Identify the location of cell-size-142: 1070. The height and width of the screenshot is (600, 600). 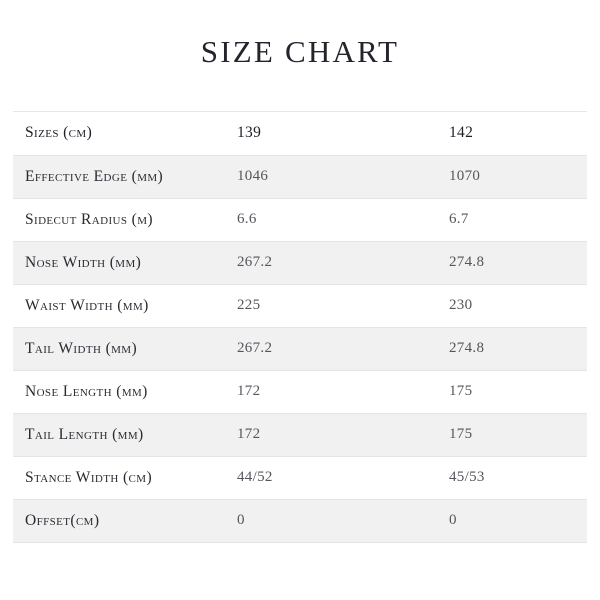
(512, 177).